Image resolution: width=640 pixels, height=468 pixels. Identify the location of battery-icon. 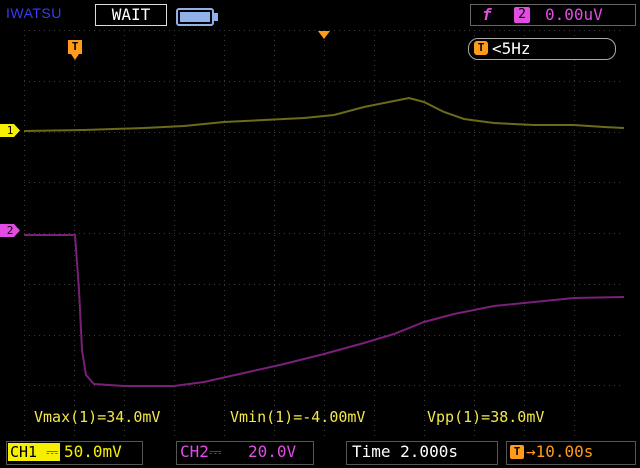
(197, 17).